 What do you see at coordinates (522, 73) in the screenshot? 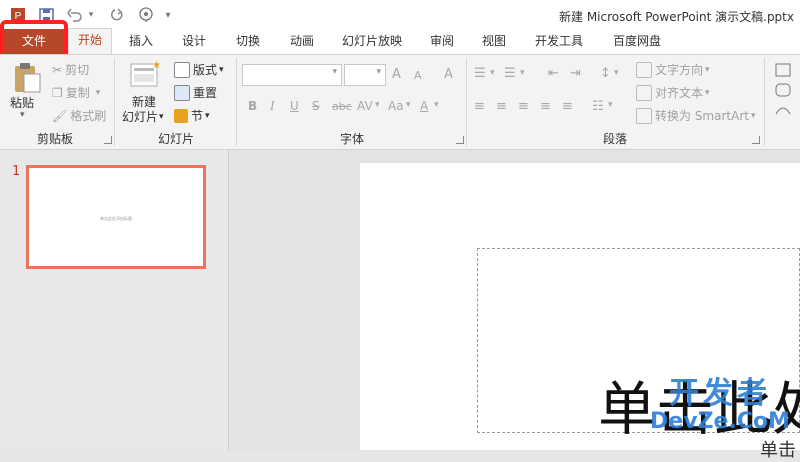
I see `numbering-dropdown-icon: ▾` at bounding box center [522, 73].